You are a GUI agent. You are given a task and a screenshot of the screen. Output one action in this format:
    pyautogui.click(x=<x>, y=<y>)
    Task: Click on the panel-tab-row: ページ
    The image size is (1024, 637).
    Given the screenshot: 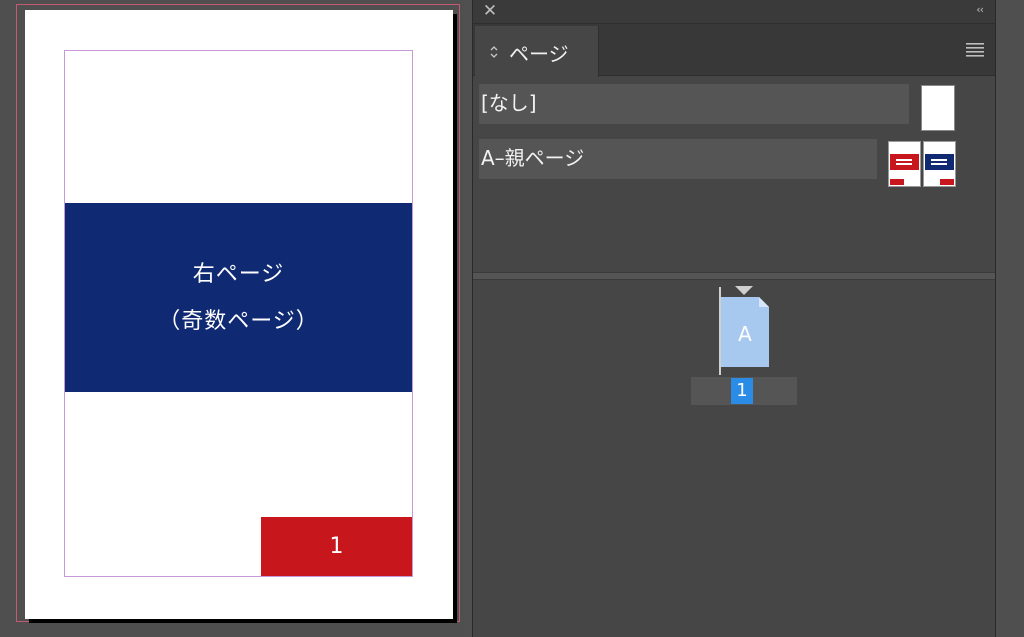 What is the action you would take?
    pyautogui.click(x=734, y=50)
    